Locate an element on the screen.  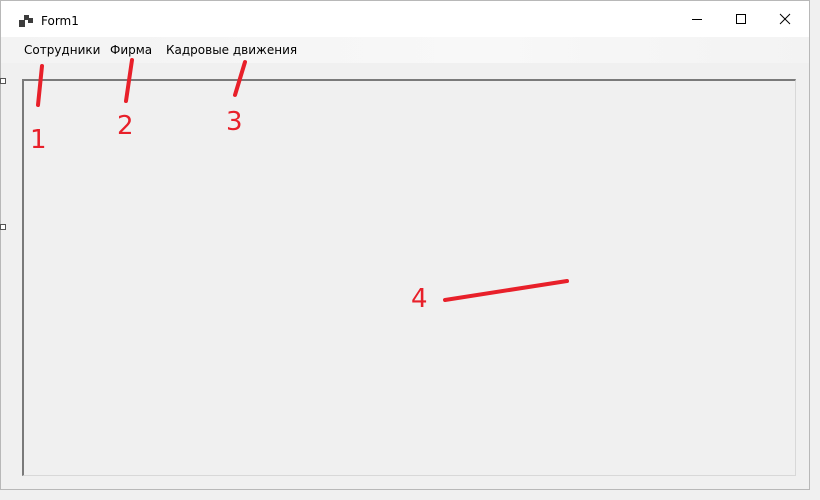
close-button is located at coordinates (785, 19).